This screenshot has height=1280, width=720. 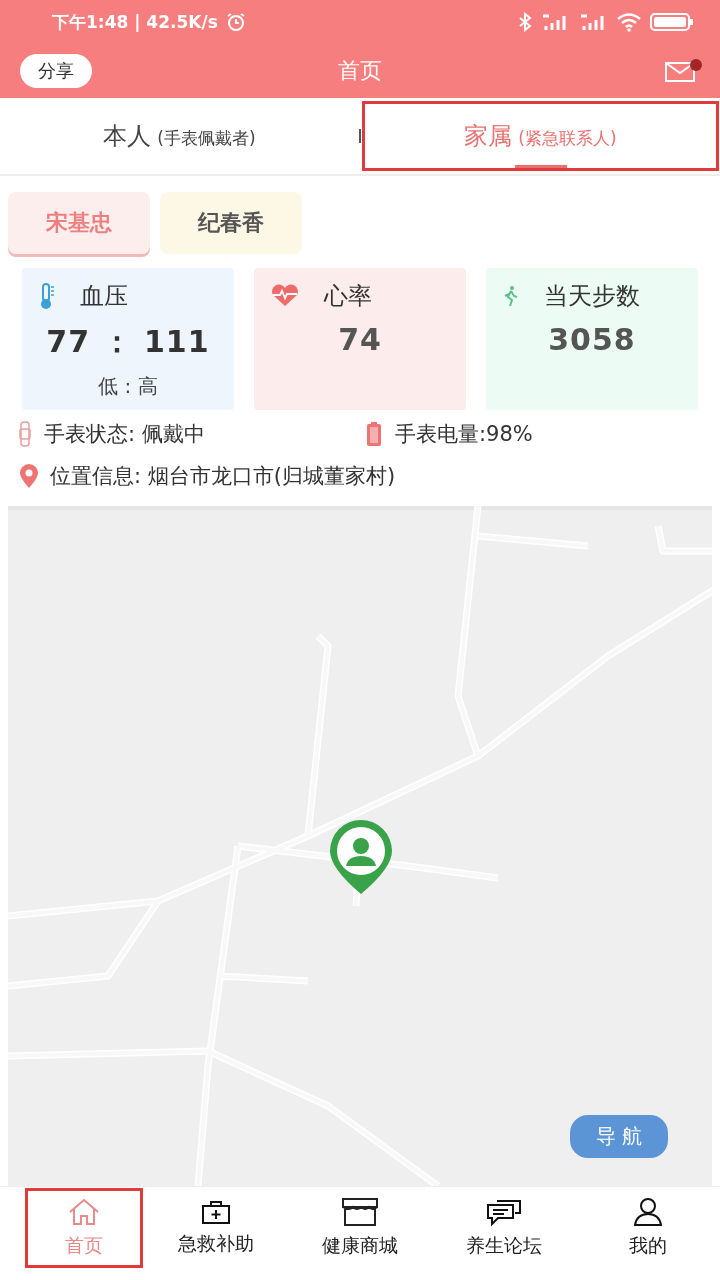 I want to click on alarm-icon, so click(x=235, y=22).